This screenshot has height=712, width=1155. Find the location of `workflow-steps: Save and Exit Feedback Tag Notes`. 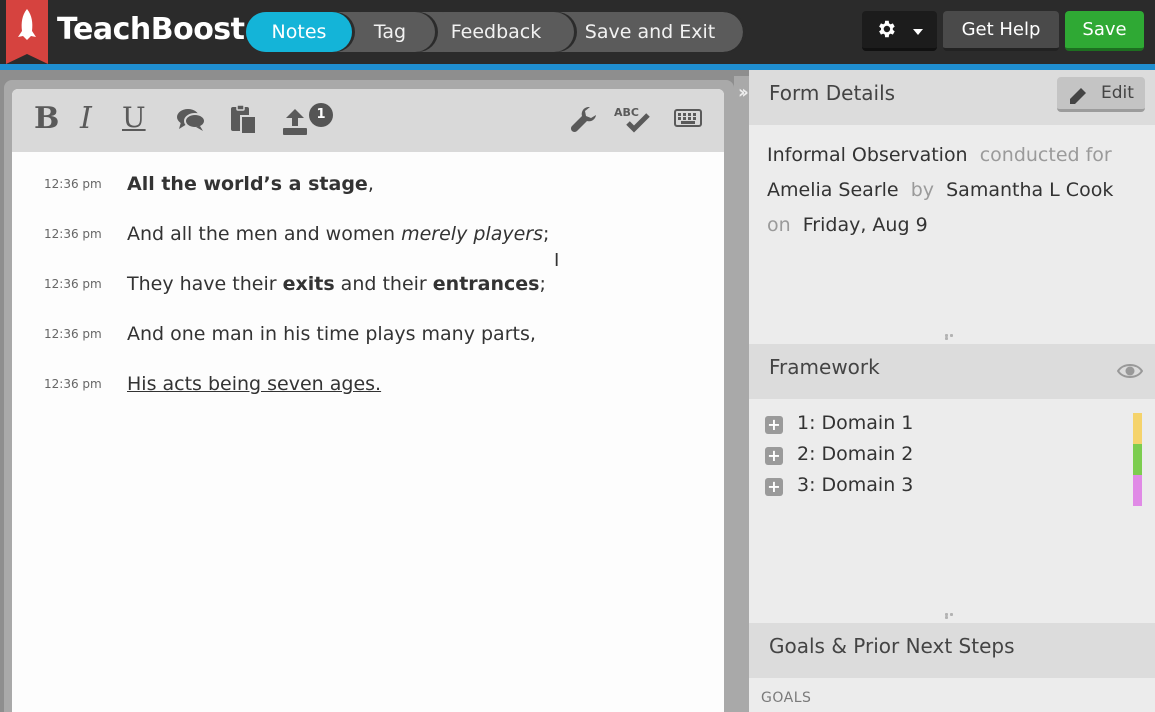

workflow-steps: Save and Exit Feedback Tag Notes is located at coordinates (494, 32).